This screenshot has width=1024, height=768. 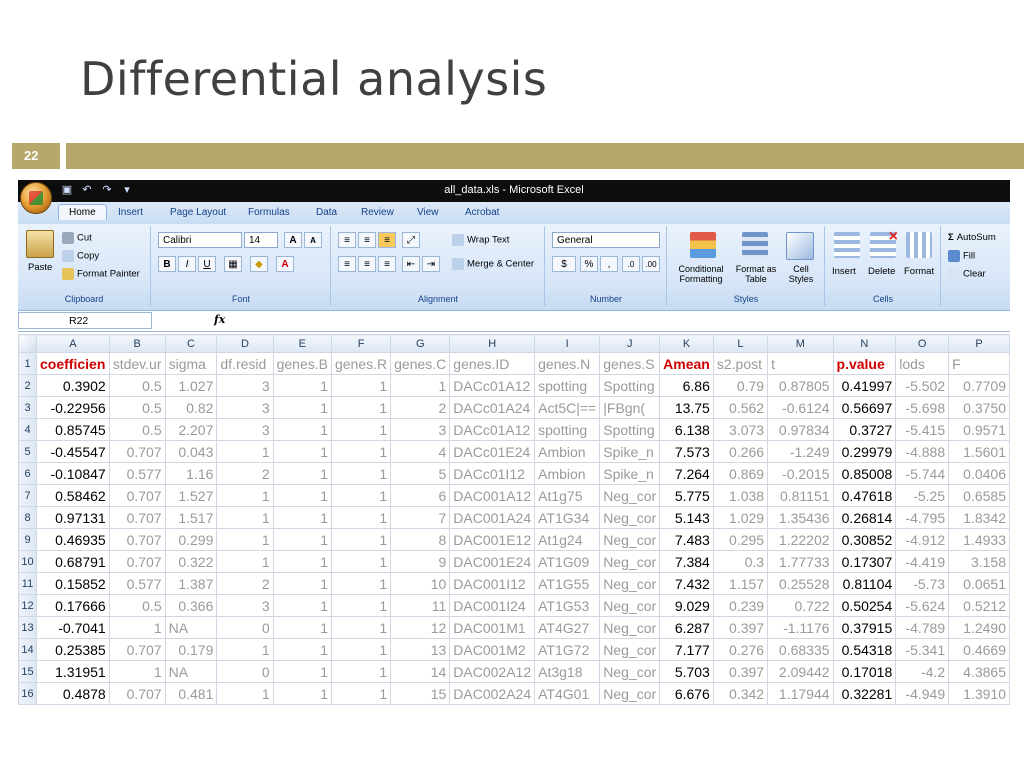 I want to click on cell: Spotting, so click(x=630, y=429).